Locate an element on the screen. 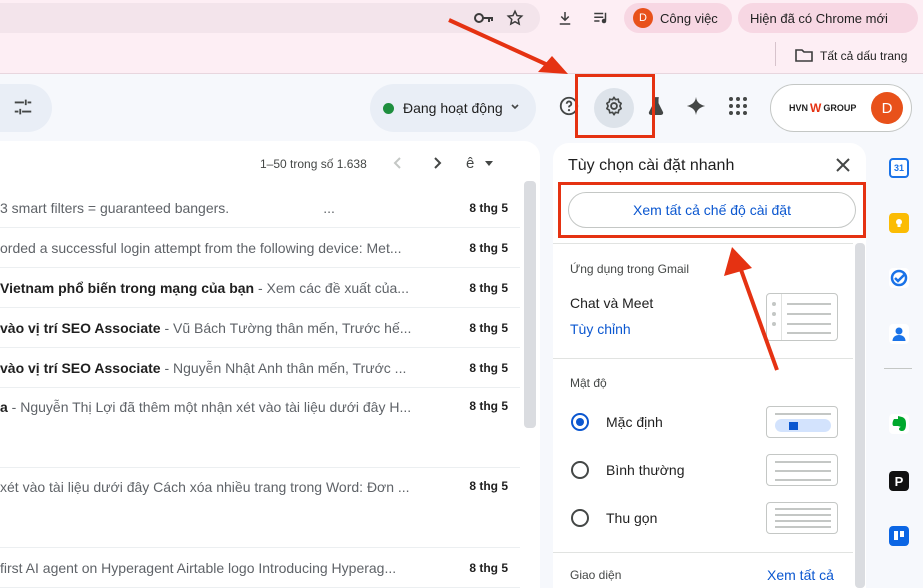 Image resolution: width=923 pixels, height=588 pixels. annotation-arrow-to-see-all is located at coordinates (751, 309).